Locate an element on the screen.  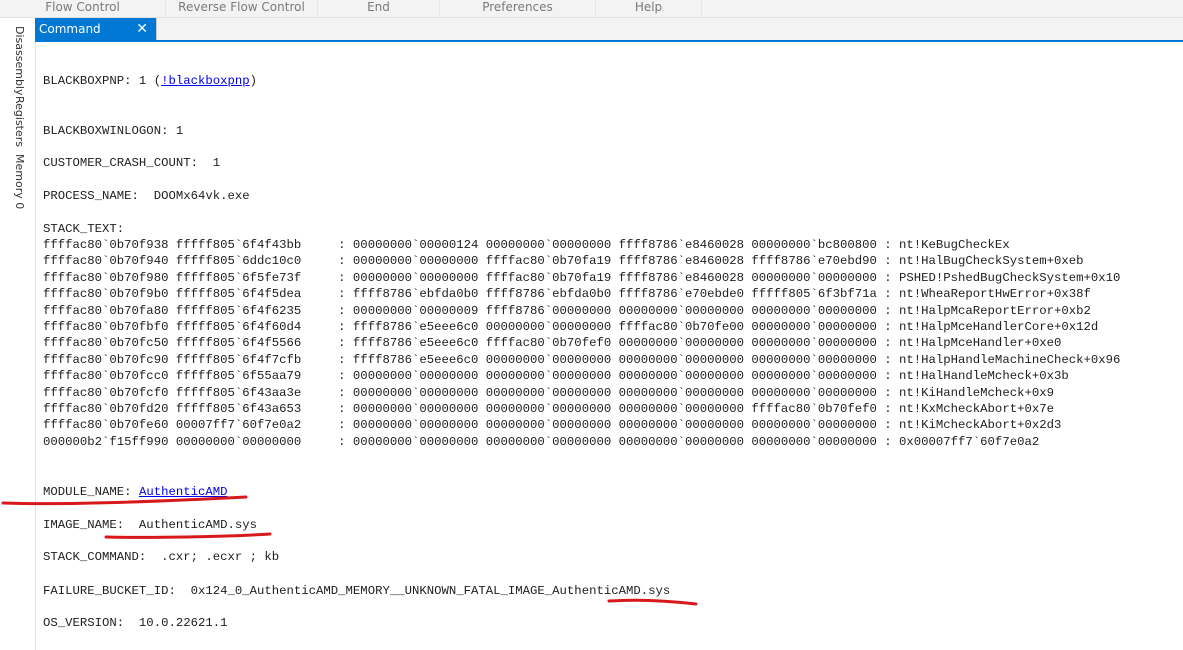
document-tab-bar: Command ✕ is located at coordinates (609, 30).